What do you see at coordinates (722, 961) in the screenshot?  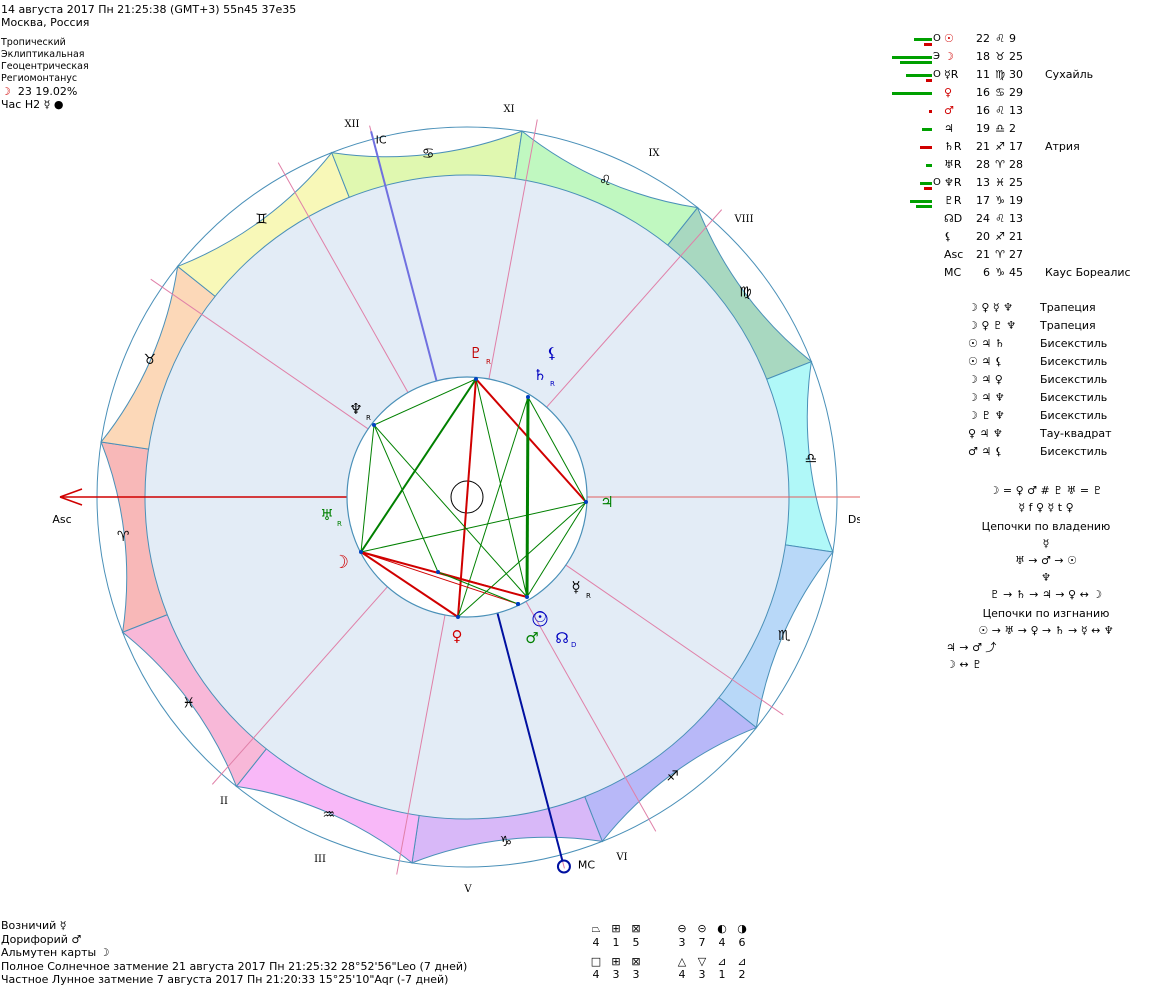 I see `element-cell: ⊿` at bounding box center [722, 961].